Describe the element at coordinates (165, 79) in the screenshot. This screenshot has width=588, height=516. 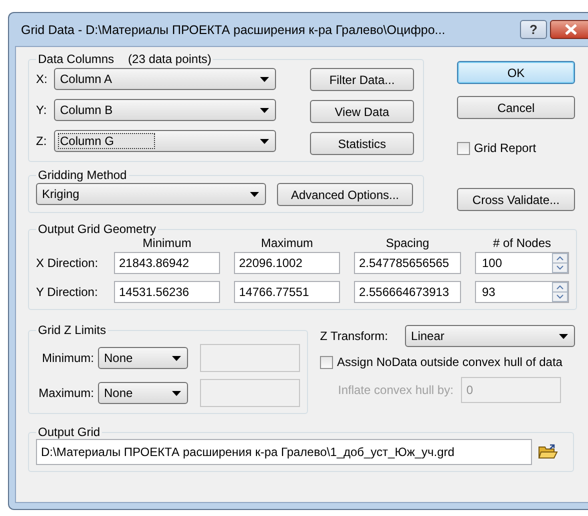
I see `column-dropdown: Column A` at that location.